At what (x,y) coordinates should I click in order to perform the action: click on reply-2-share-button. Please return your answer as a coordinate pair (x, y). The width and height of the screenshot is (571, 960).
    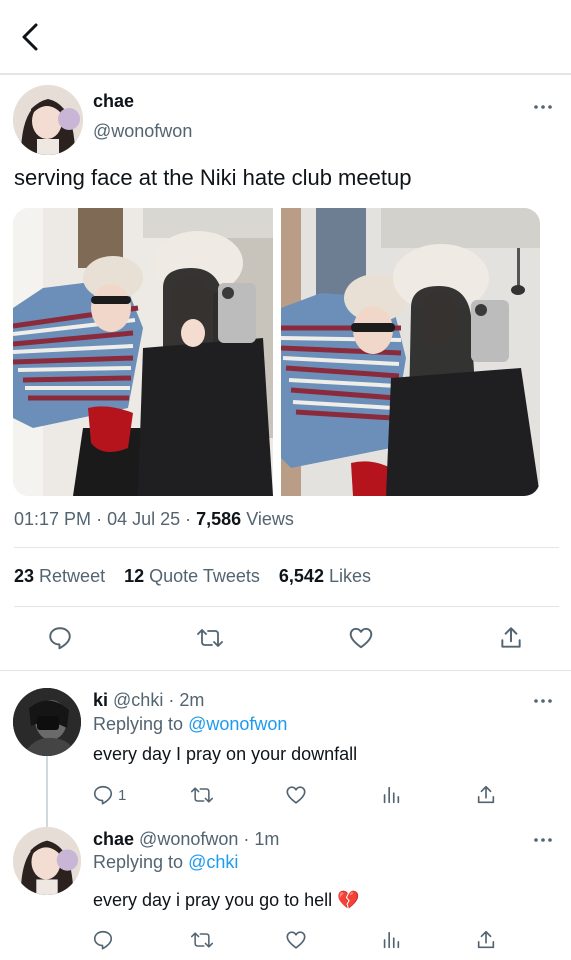
    Looking at the image, I should click on (486, 940).